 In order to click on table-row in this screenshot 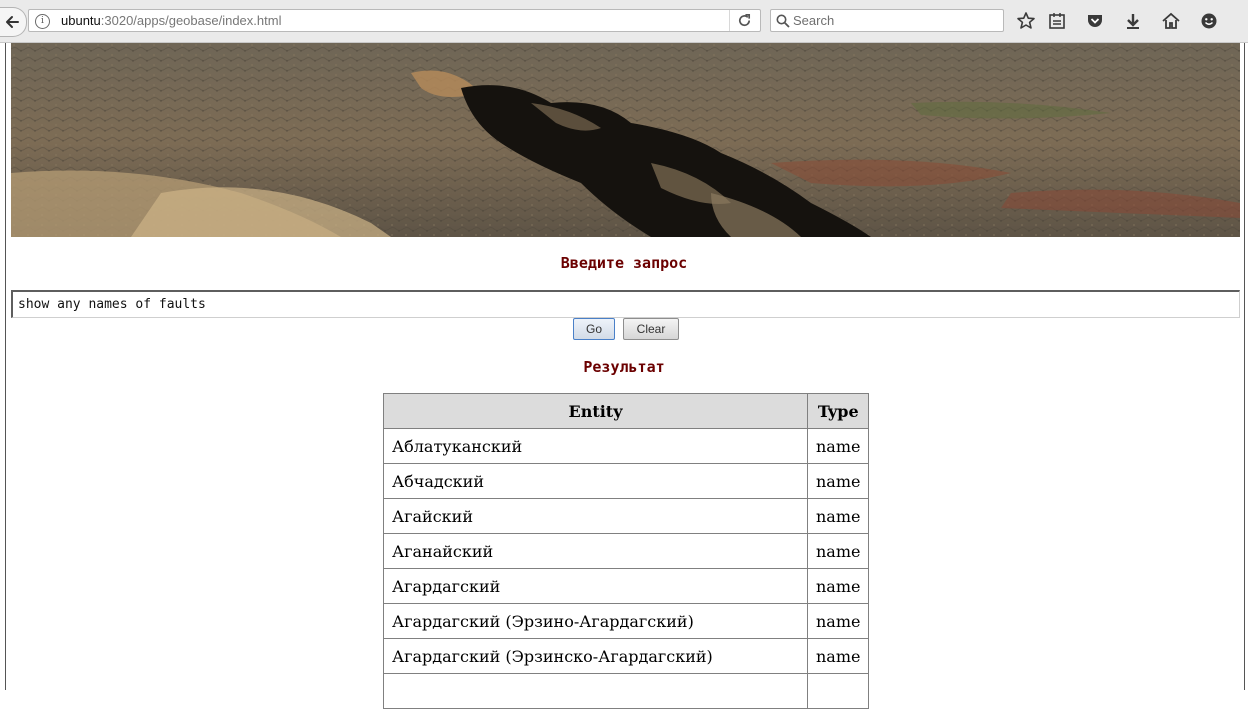, I will do `click(626, 691)`.